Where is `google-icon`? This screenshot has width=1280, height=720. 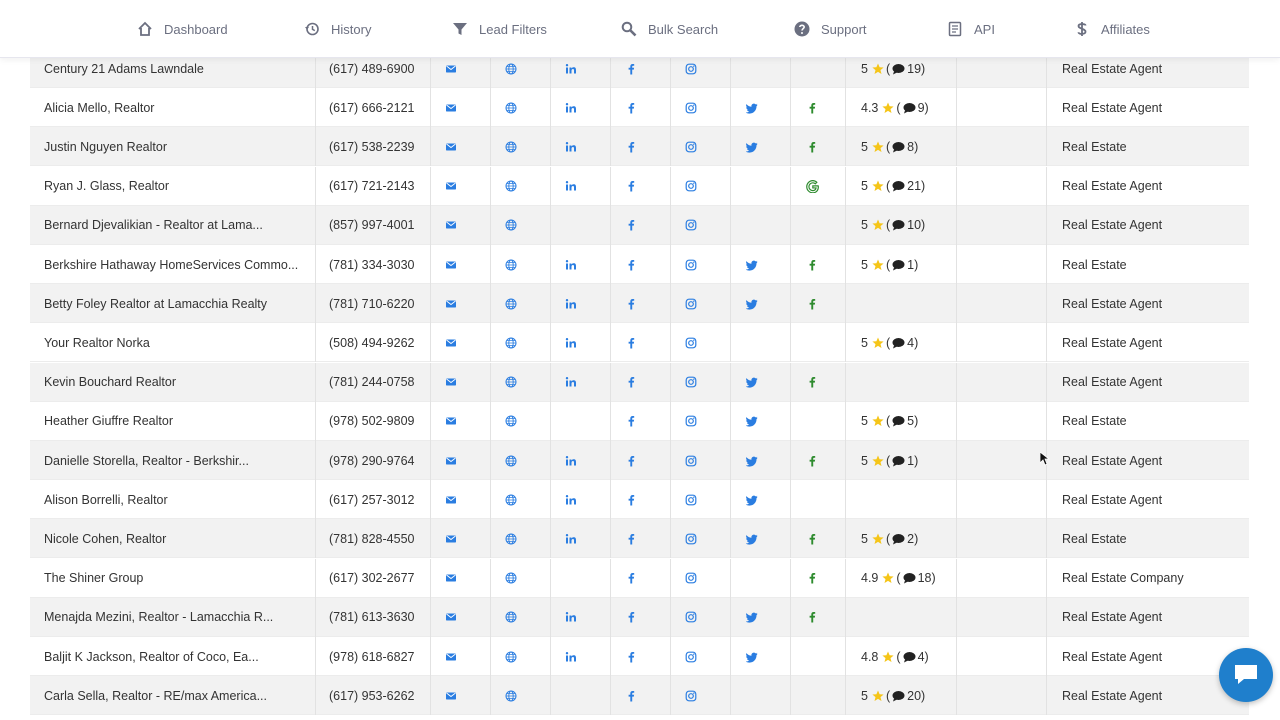 google-icon is located at coordinates (812, 186).